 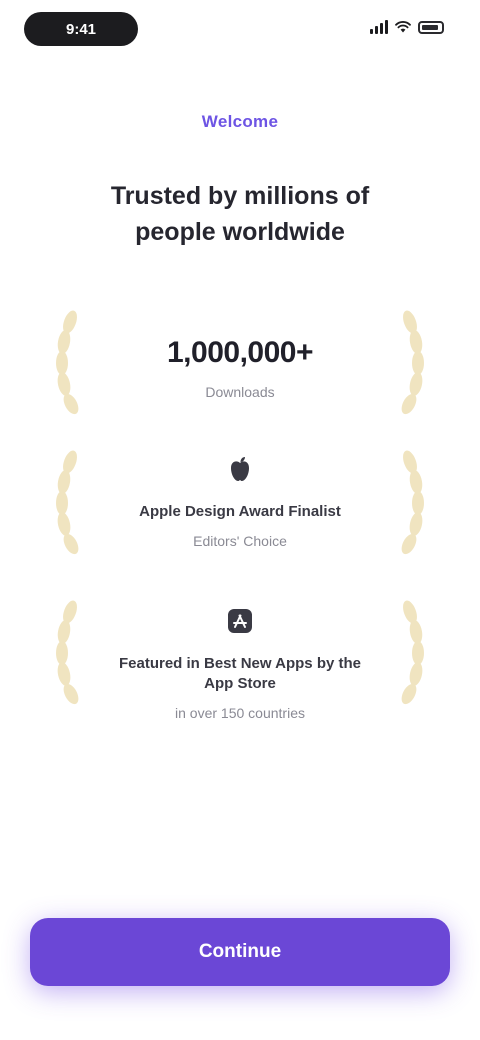 What do you see at coordinates (240, 621) in the screenshot?
I see `app-store-icon` at bounding box center [240, 621].